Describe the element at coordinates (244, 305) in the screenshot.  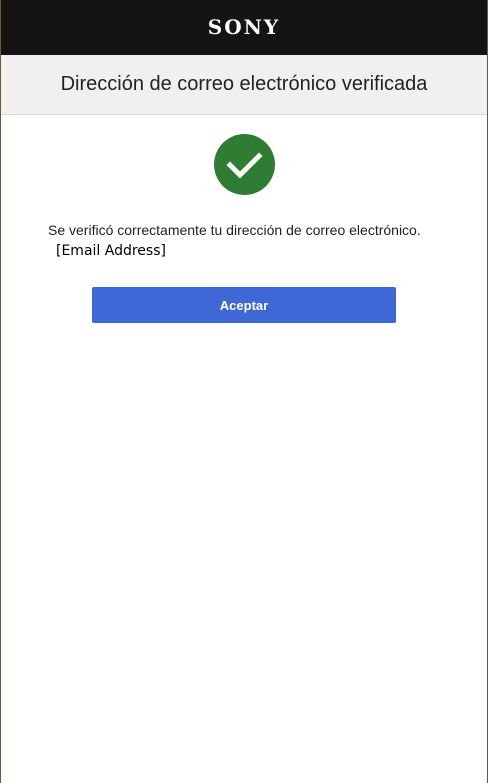
I see `accept-button: Aceptar` at that location.